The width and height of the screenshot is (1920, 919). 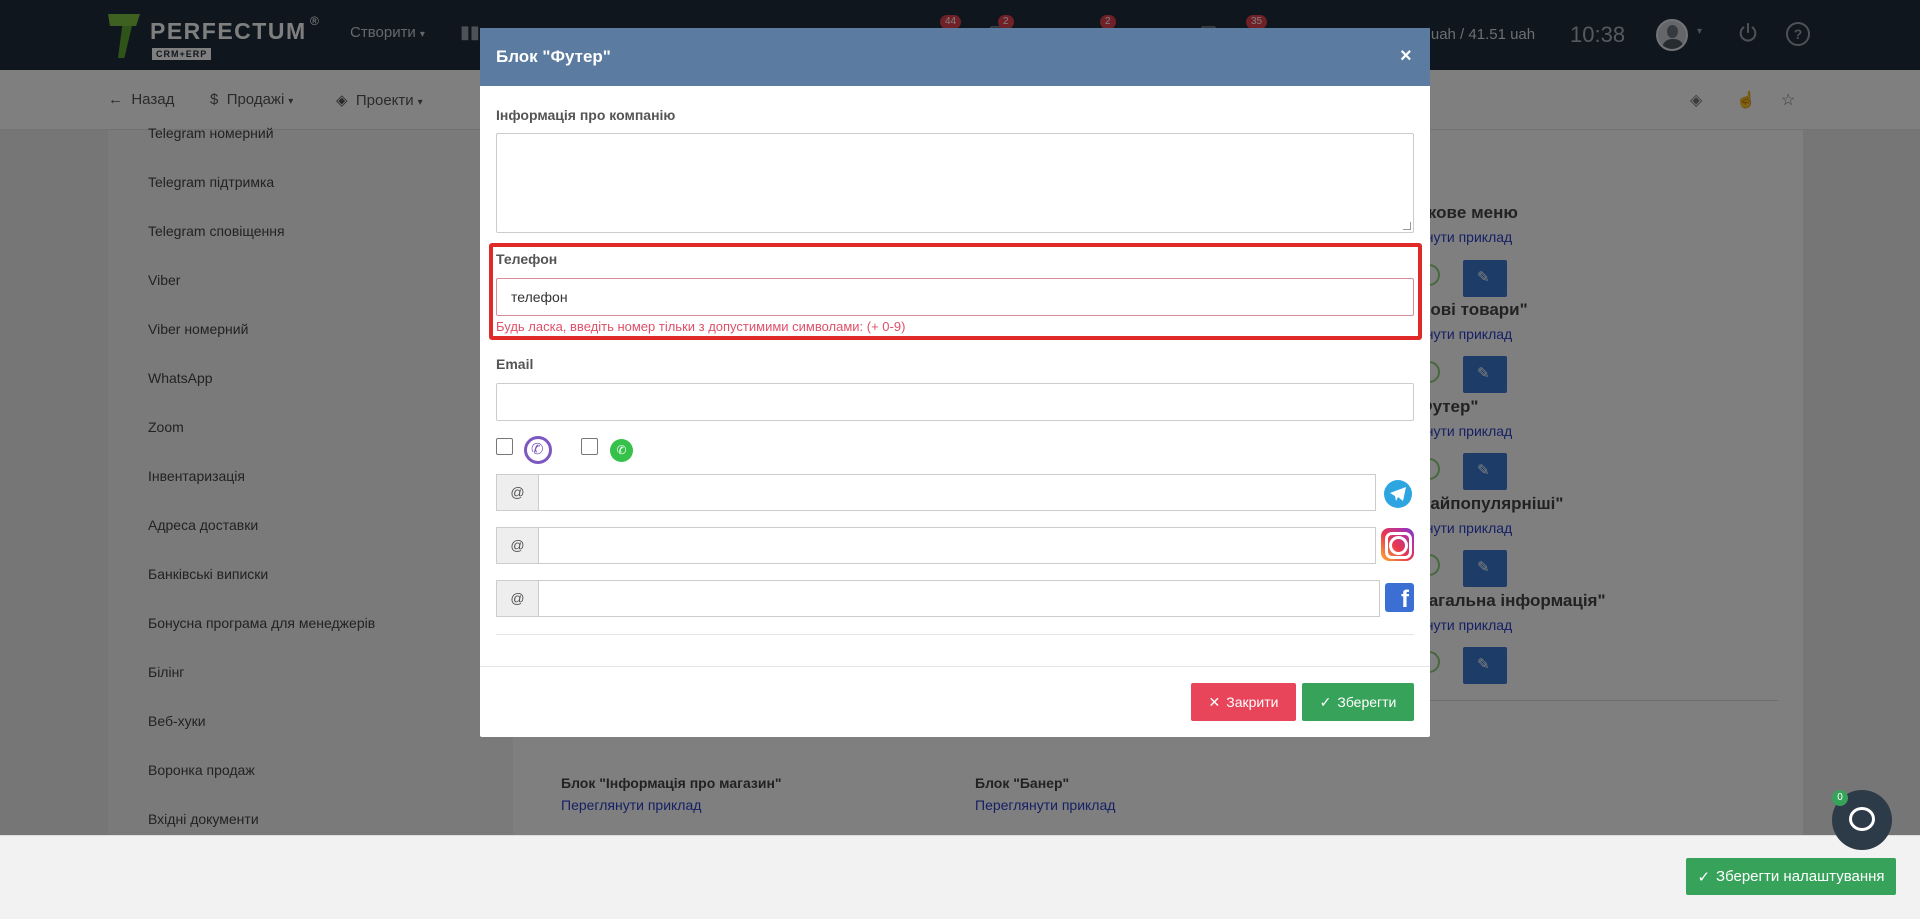 What do you see at coordinates (1398, 494) in the screenshot?
I see `telegram-icon` at bounding box center [1398, 494].